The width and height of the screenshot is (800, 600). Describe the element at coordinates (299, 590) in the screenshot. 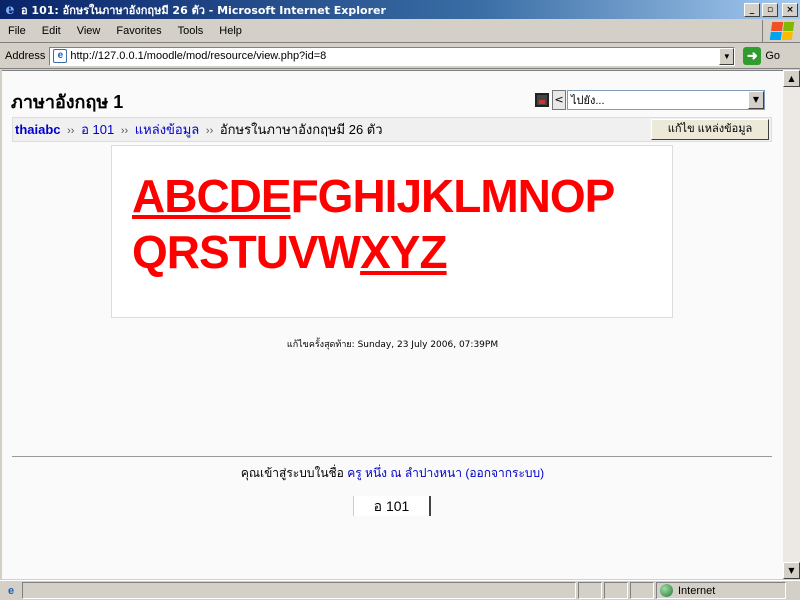

I see `status-text-panel` at that location.